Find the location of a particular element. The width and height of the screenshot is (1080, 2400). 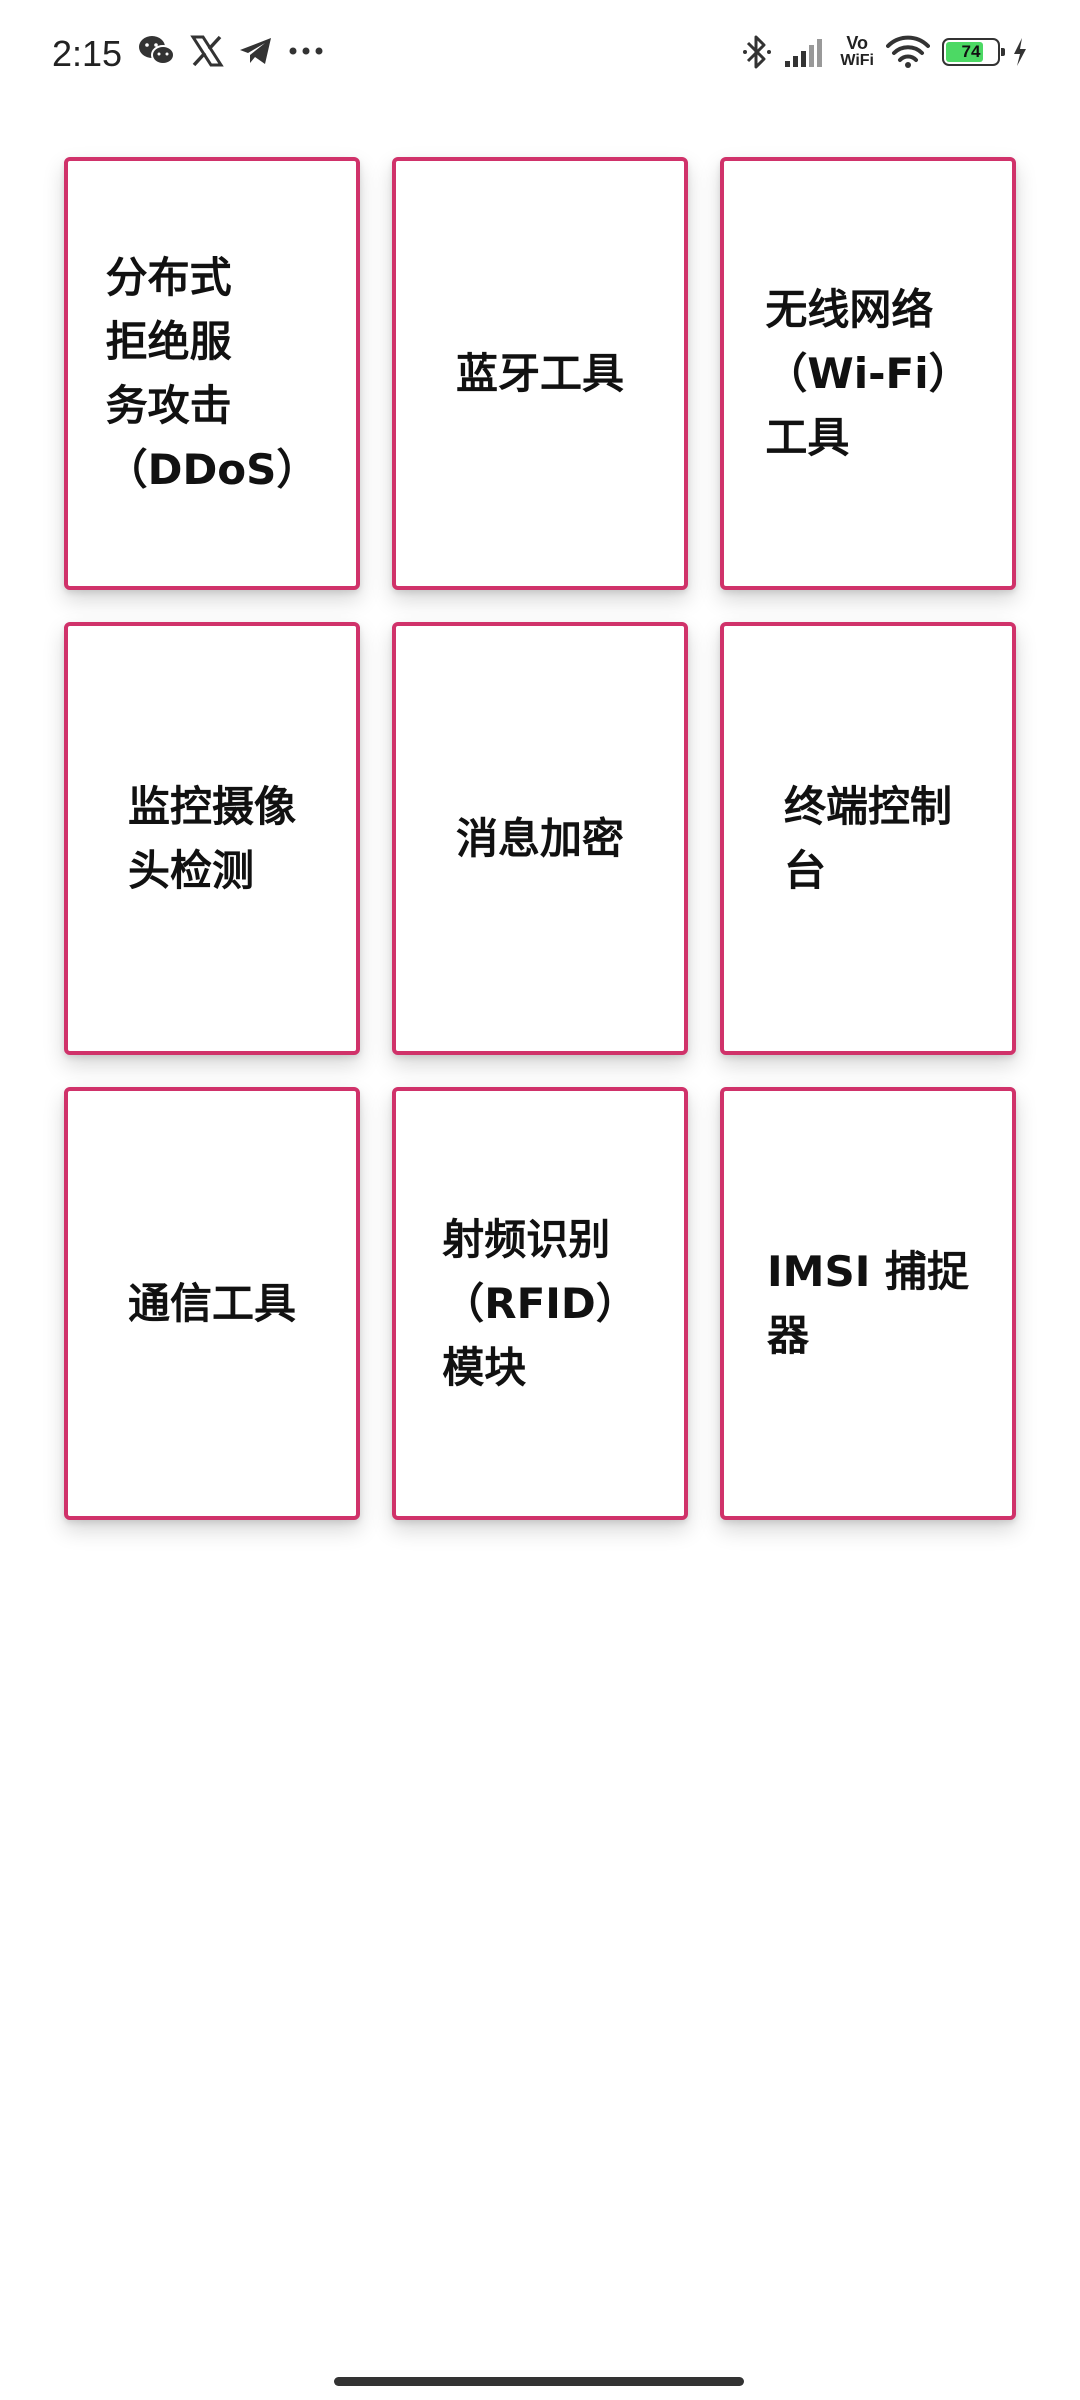

tool-label: 消息加密 is located at coordinates (539, 838).